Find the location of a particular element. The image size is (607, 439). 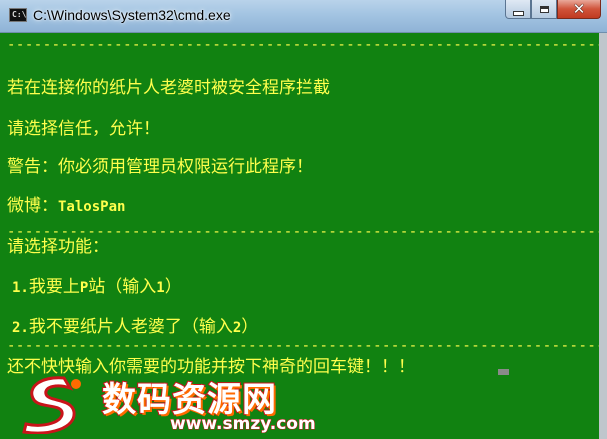

watermark-logo-icon is located at coordinates (51, 405).